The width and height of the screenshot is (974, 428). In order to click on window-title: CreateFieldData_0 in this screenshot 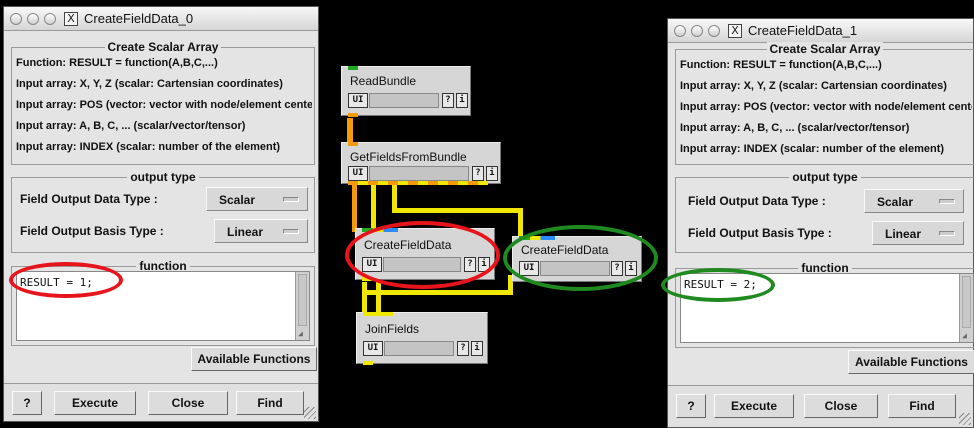, I will do `click(139, 18)`.